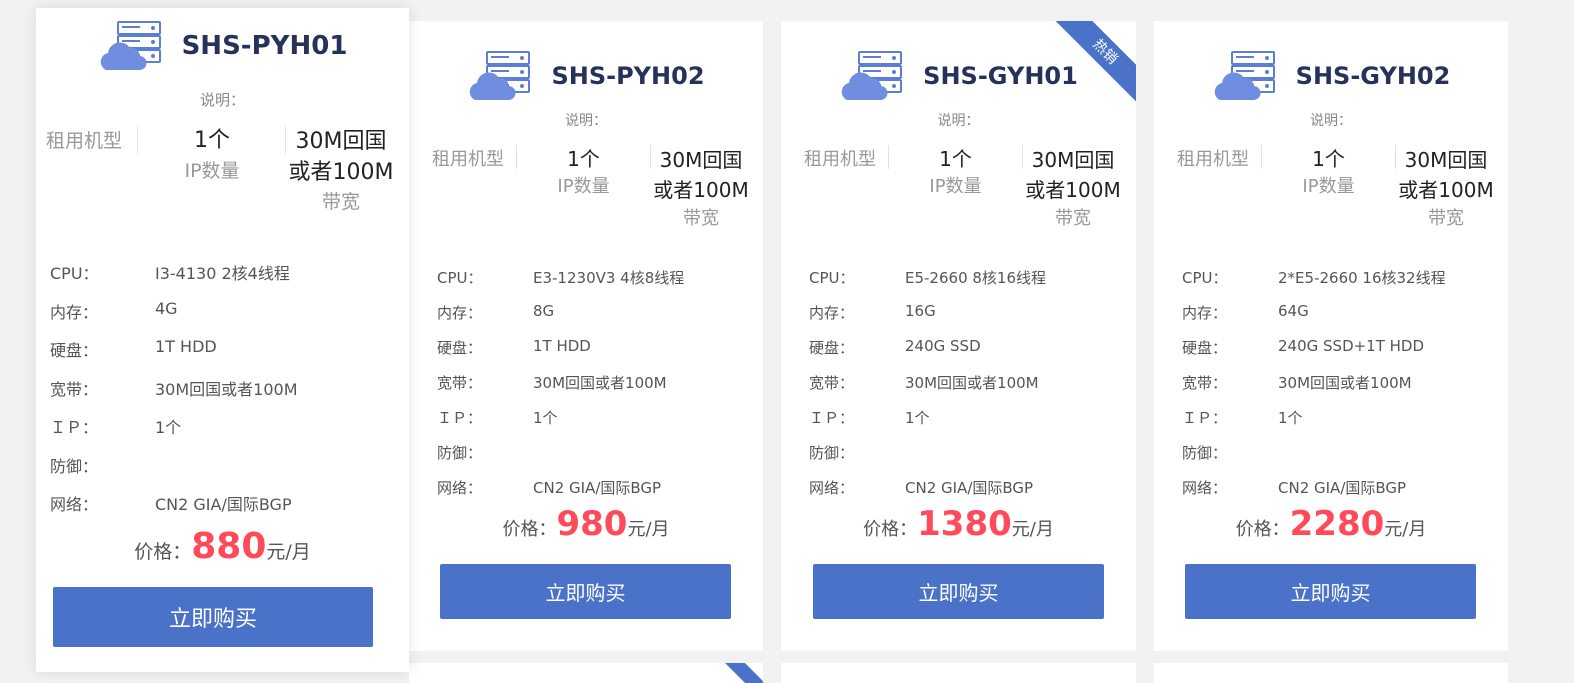 Image resolution: width=1574 pixels, height=683 pixels. Describe the element at coordinates (1314, 319) in the screenshot. I see `spec-row-memory: 内存： 64G` at that location.